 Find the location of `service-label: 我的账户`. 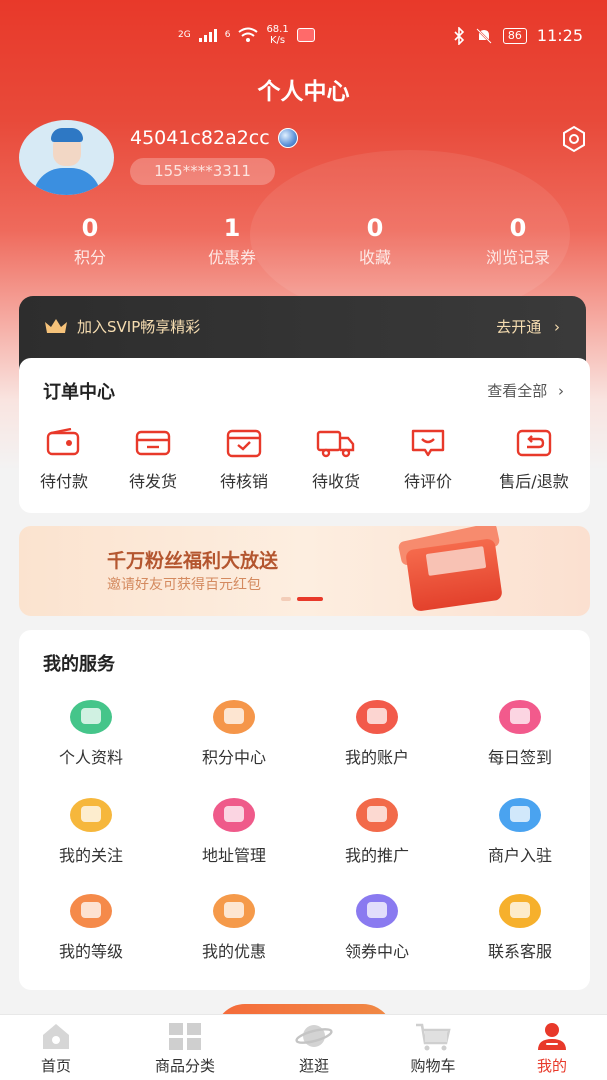

service-label: 我的账户 is located at coordinates (376, 757).